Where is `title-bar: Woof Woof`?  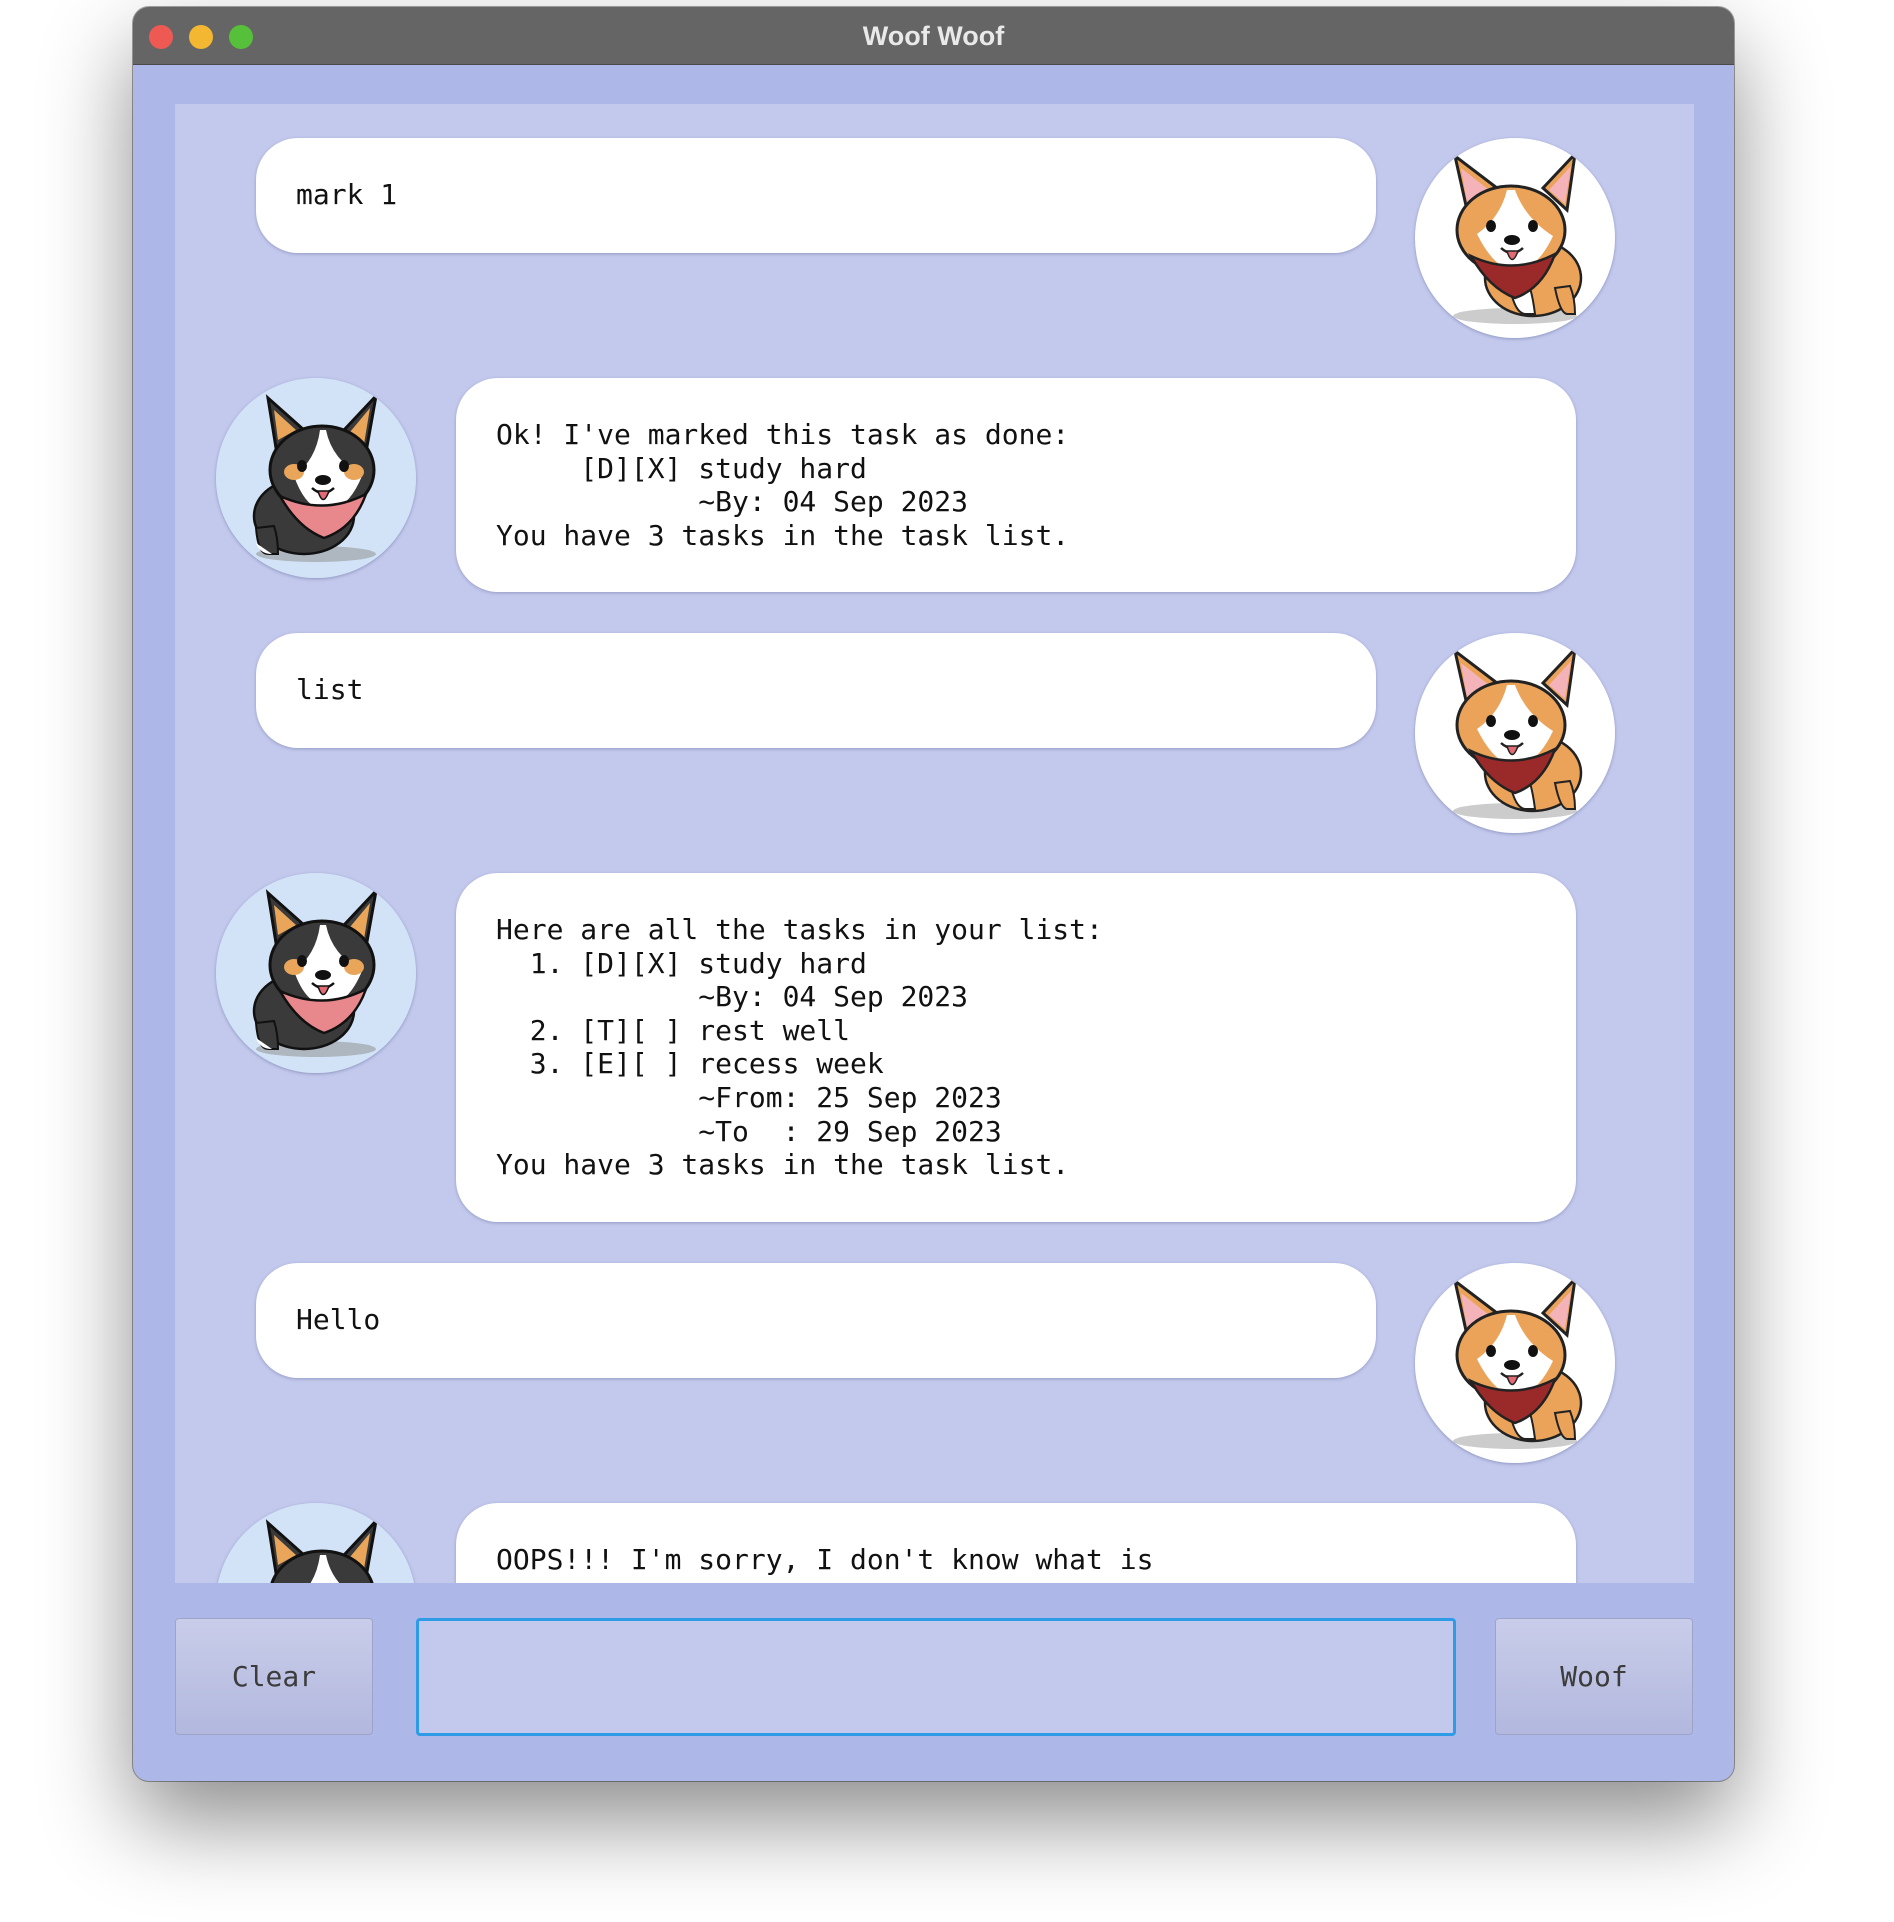 title-bar: Woof Woof is located at coordinates (933, 36).